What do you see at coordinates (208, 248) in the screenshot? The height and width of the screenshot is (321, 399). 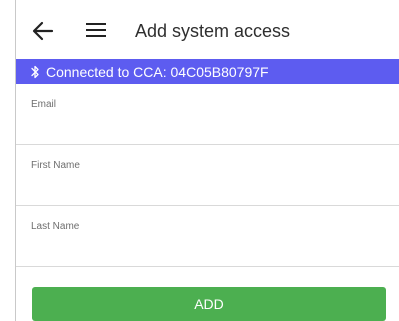 I see `last-name-input` at bounding box center [208, 248].